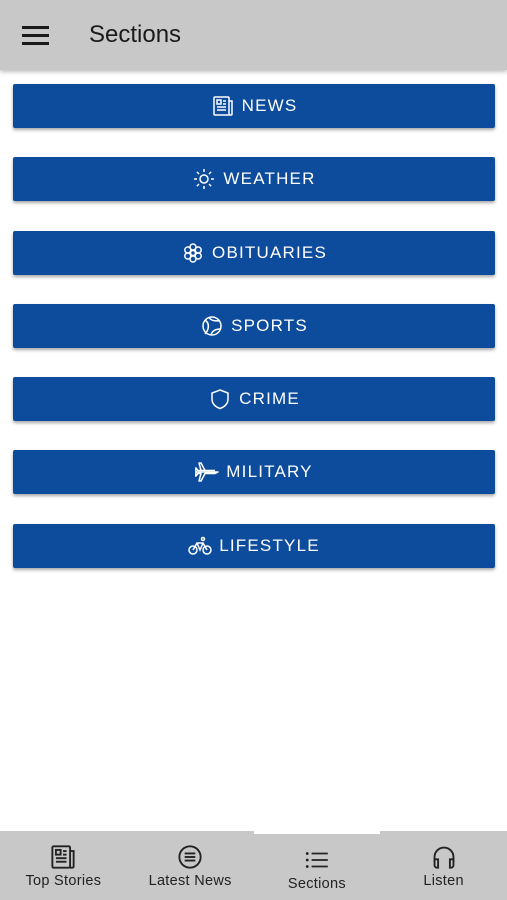  Describe the element at coordinates (443, 881) in the screenshot. I see `nav-label: Listen` at that location.